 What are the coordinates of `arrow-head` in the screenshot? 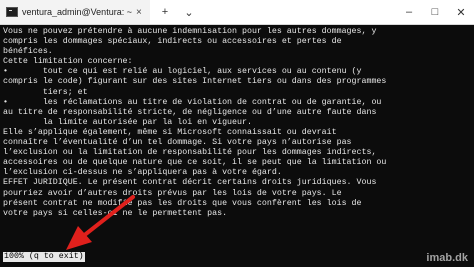 It's located at (79, 238).